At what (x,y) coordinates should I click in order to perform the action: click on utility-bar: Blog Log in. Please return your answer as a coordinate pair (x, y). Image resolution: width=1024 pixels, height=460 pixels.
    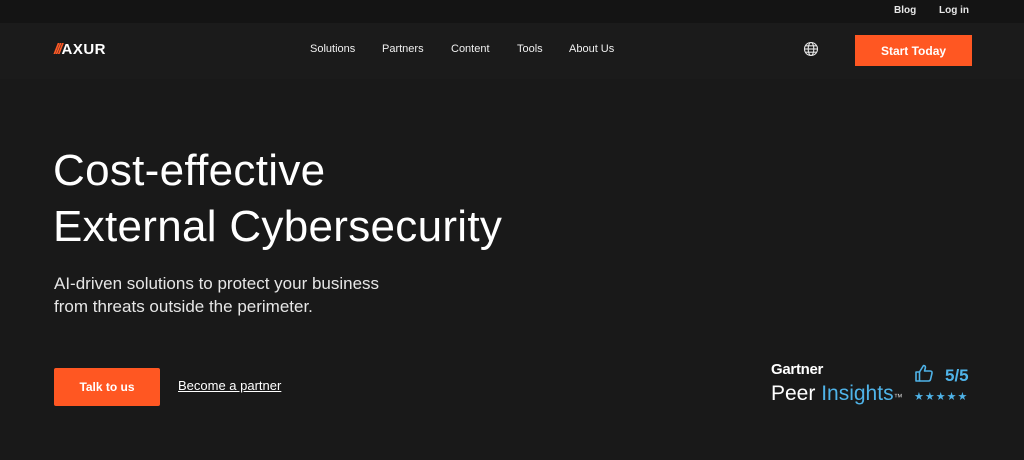
    Looking at the image, I should click on (512, 11).